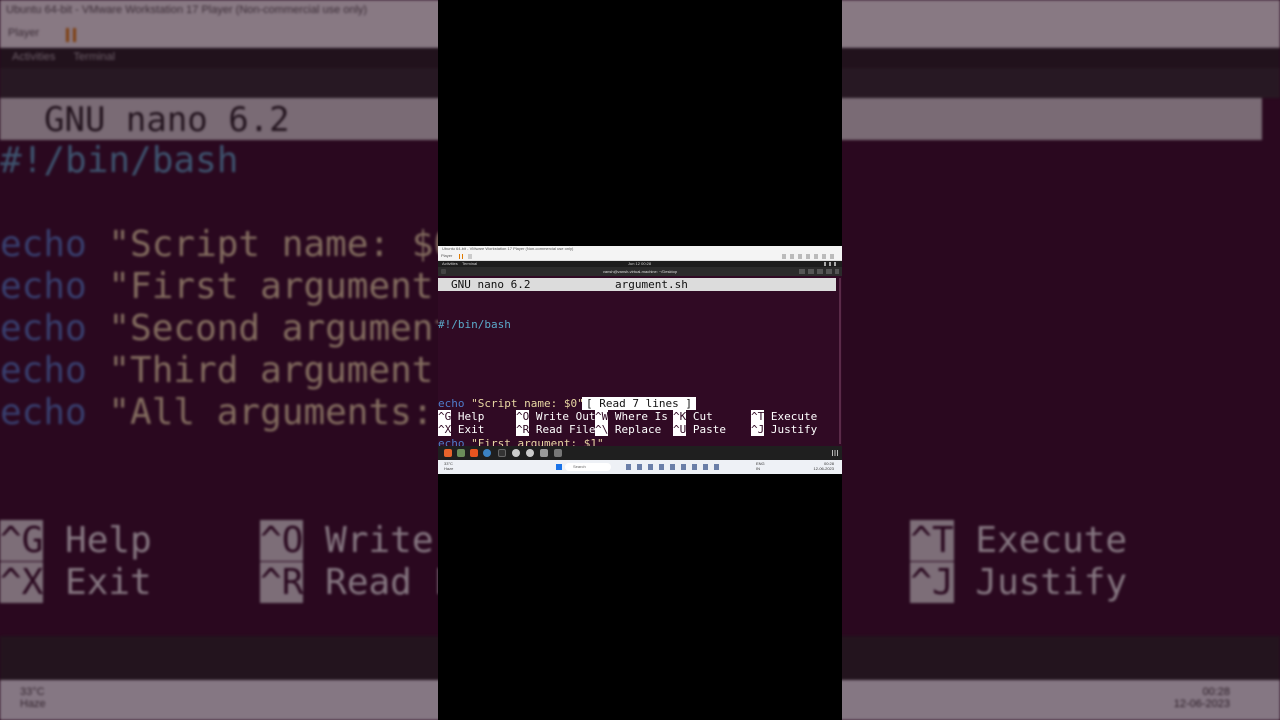  I want to click on language-indicator: ENG IN, so click(760, 466).